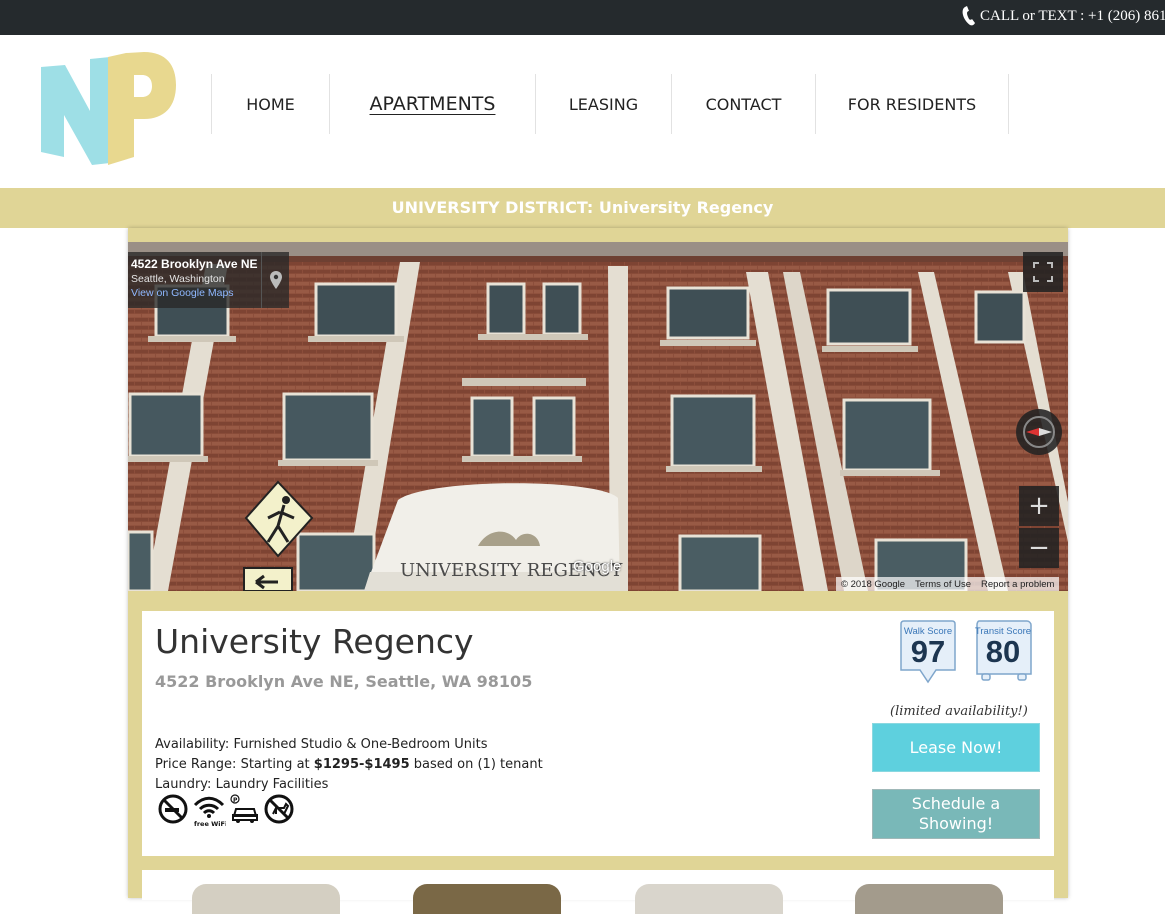 Image resolution: width=1165 pixels, height=914 pixels. I want to click on top-contact-bar: CALL or TEXT : +1 (206) 861-5, so click(582, 17).